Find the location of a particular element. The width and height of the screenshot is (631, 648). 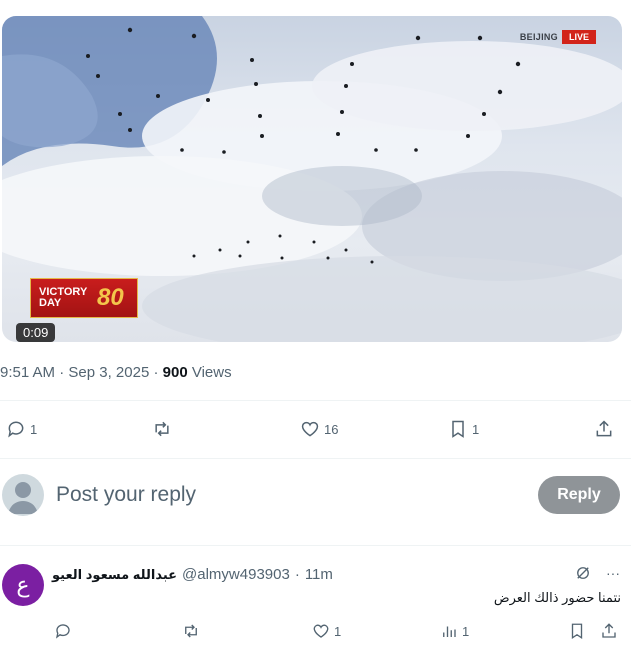

views-label: Views is located at coordinates (209, 372).